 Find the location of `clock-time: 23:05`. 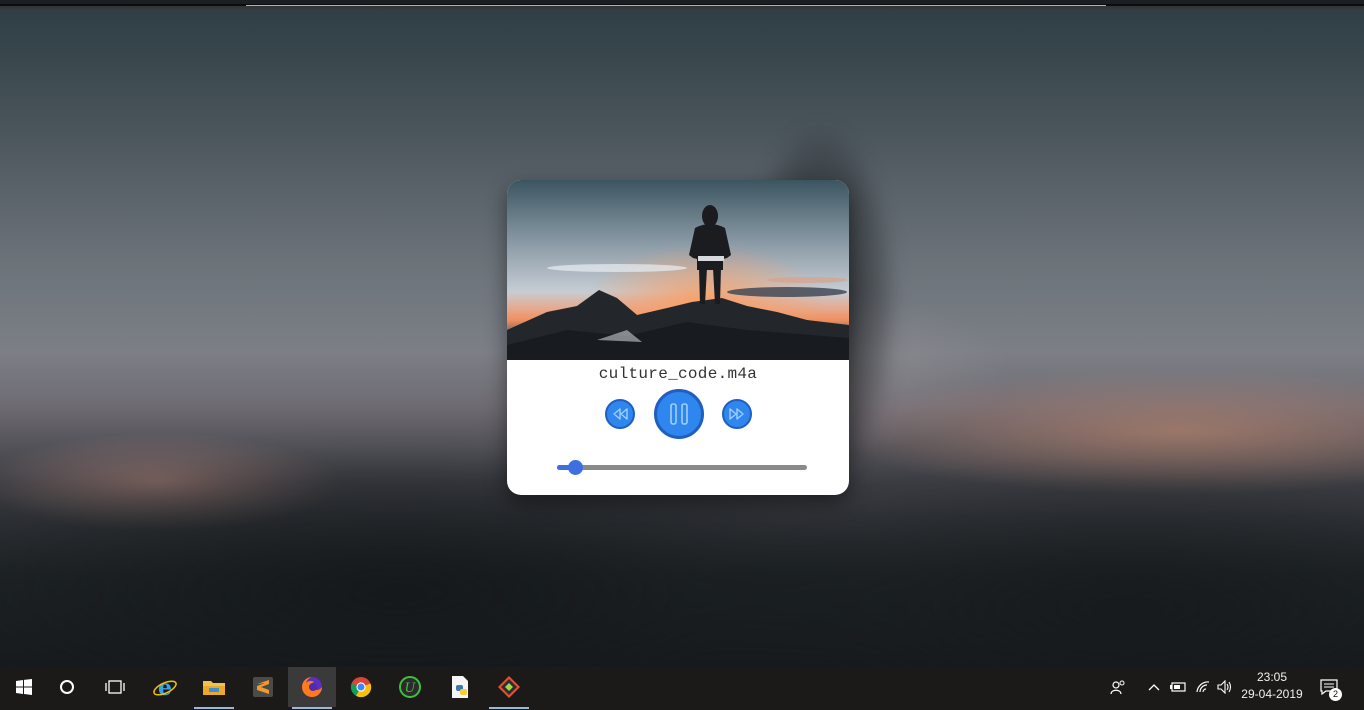

clock-time: 23:05 is located at coordinates (1272, 677).